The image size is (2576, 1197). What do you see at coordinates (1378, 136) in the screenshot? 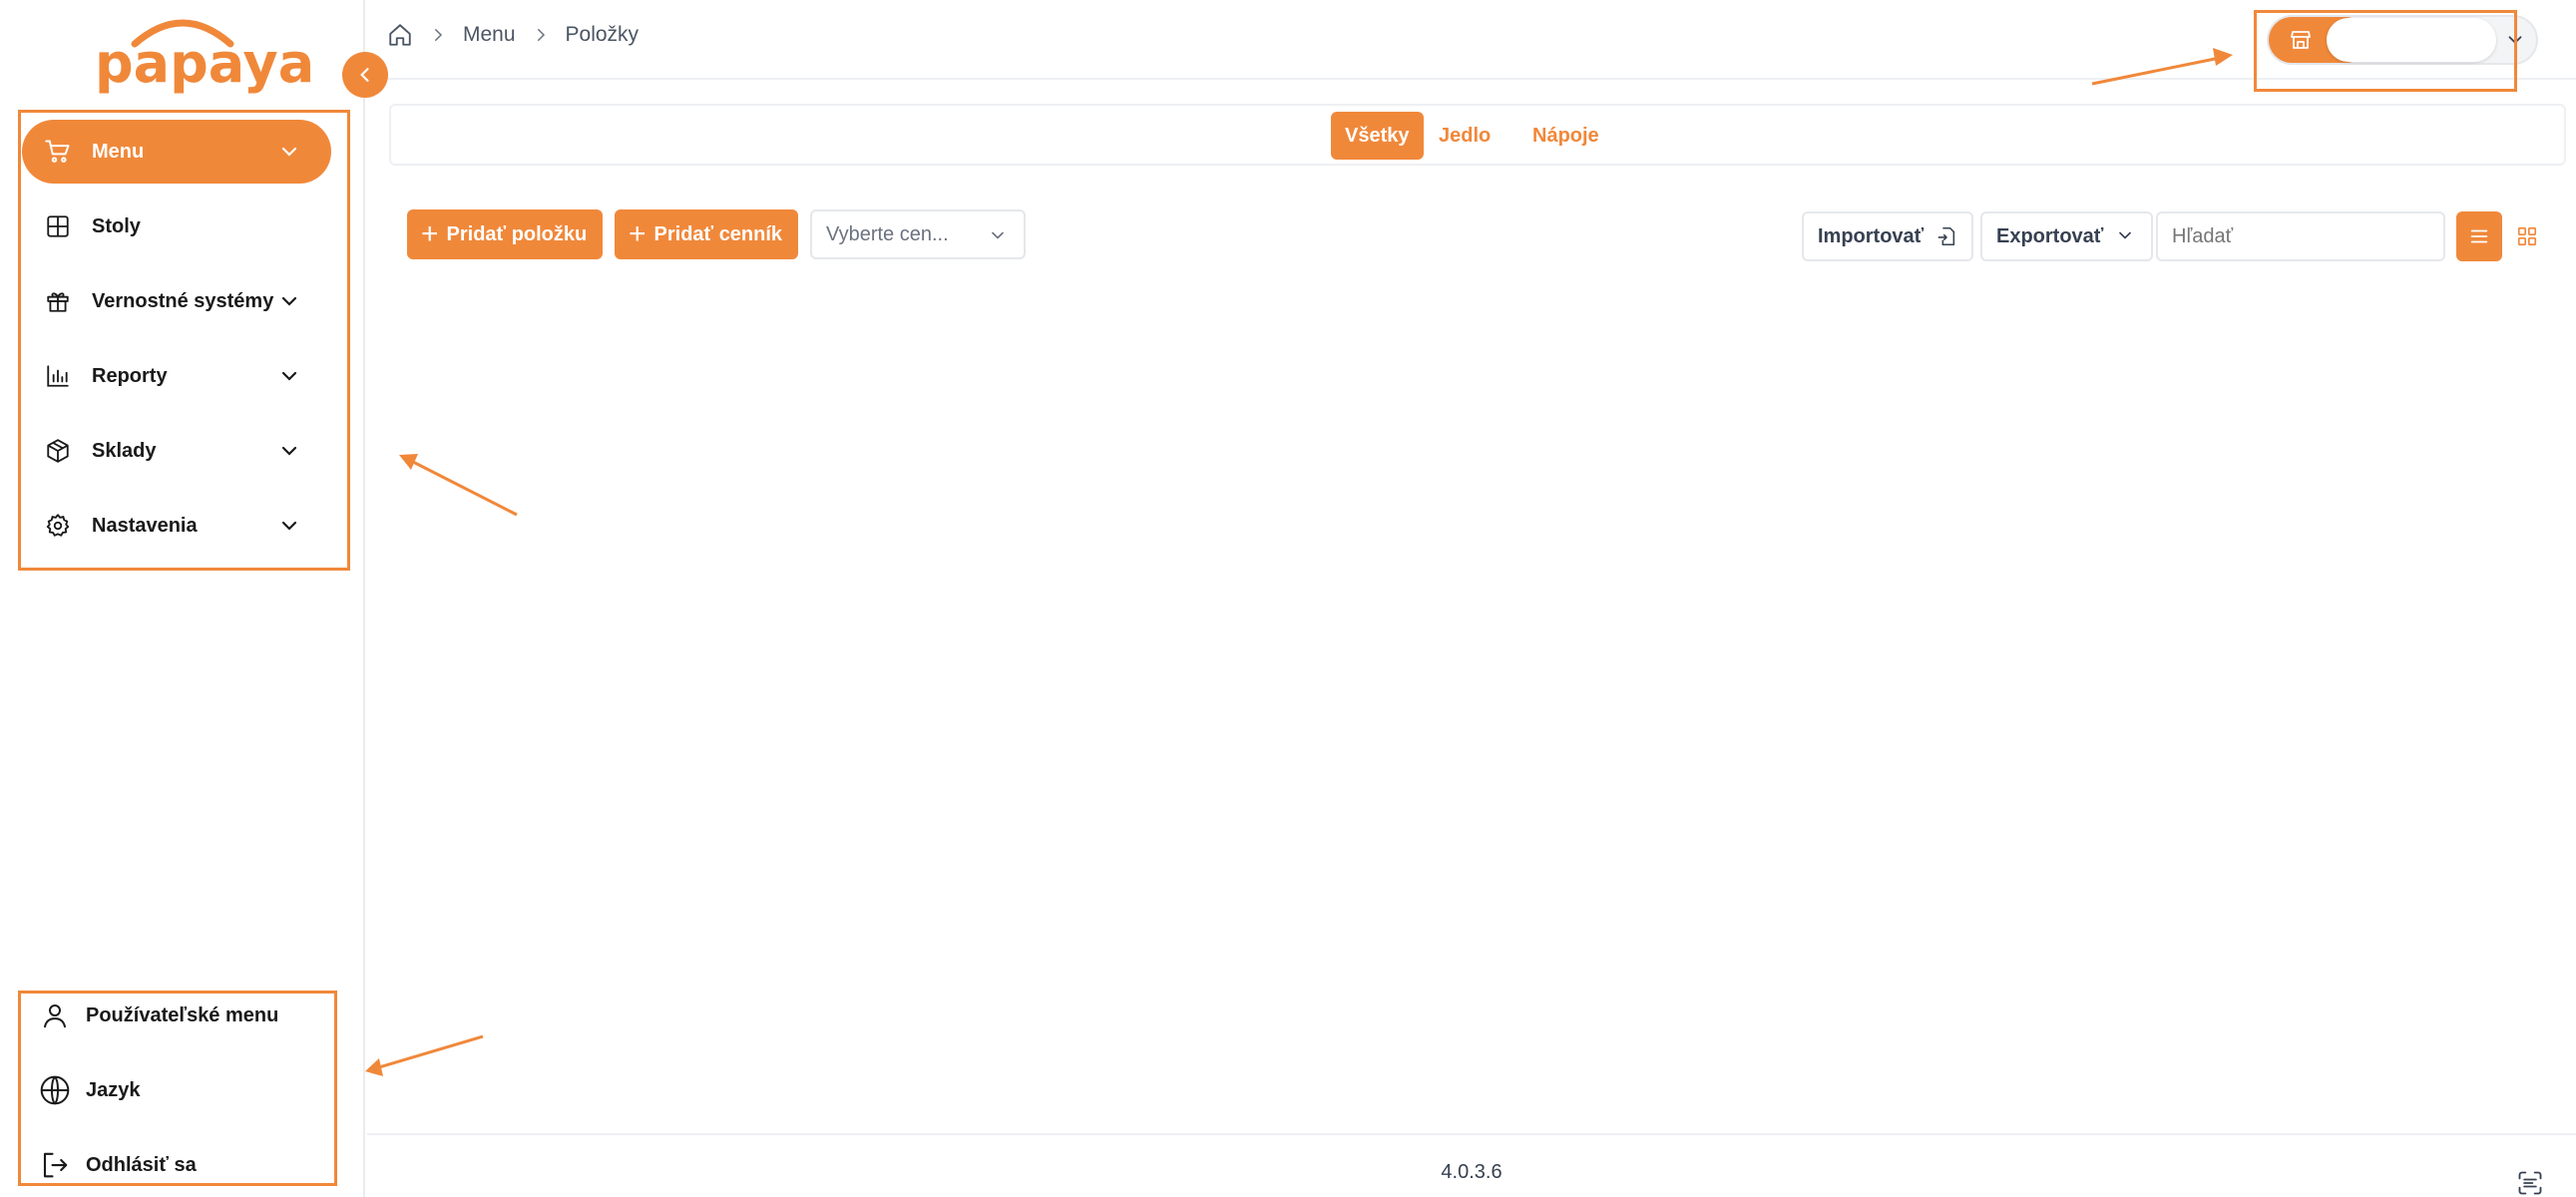
I see `tab-vsetky: Všetky` at bounding box center [1378, 136].